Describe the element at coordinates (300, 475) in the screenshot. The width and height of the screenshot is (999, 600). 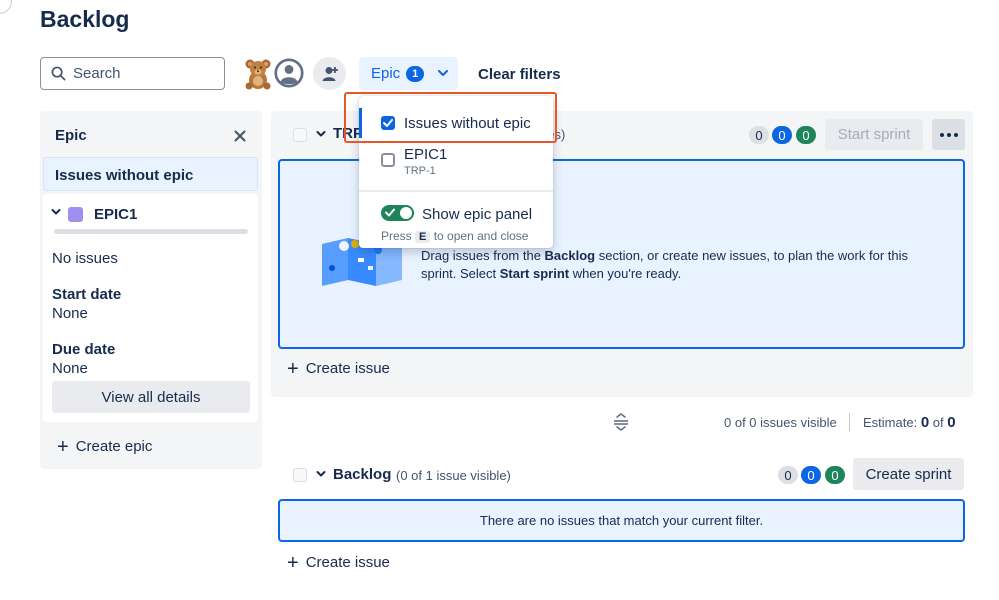
I see `backlog-select-checkbox` at that location.